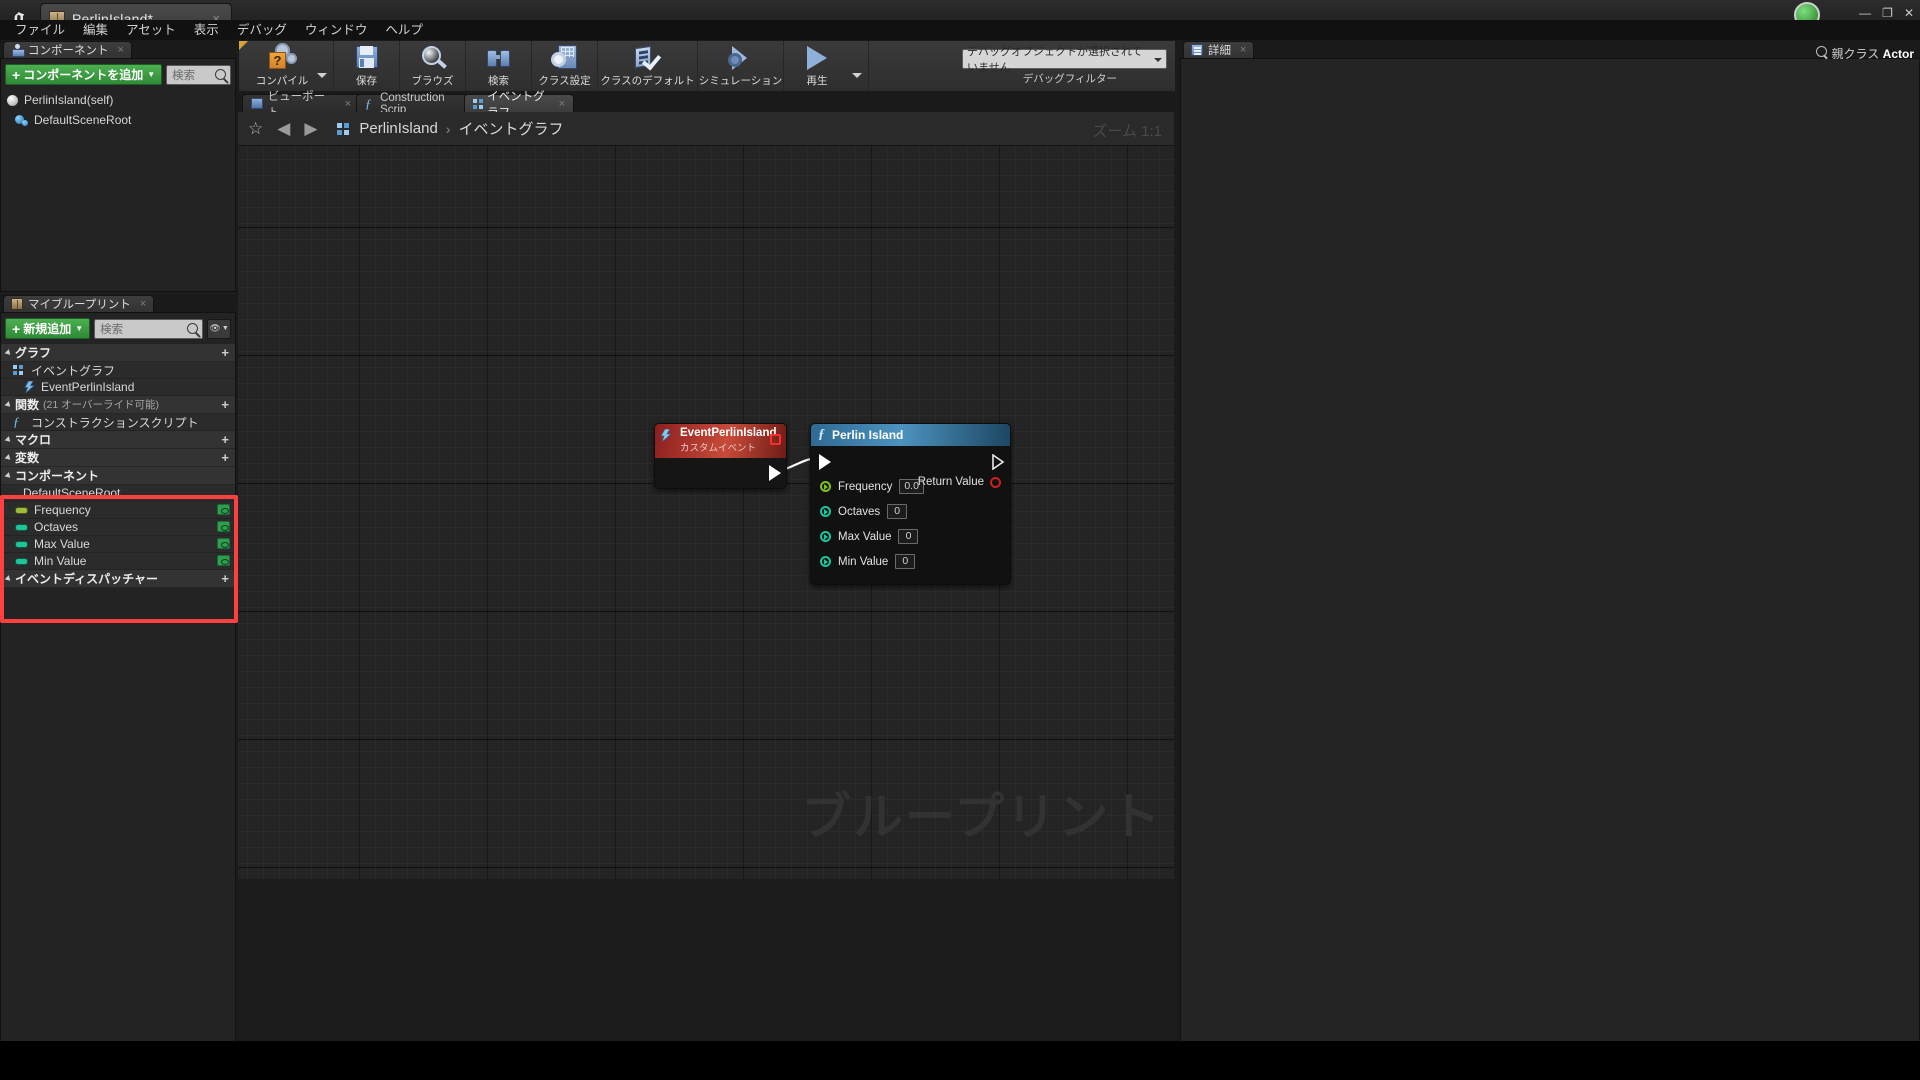 Image resolution: width=1920 pixels, height=1080 pixels. What do you see at coordinates (817, 66) in the screenshot?
I see `toolbar-button-7: 再生` at bounding box center [817, 66].